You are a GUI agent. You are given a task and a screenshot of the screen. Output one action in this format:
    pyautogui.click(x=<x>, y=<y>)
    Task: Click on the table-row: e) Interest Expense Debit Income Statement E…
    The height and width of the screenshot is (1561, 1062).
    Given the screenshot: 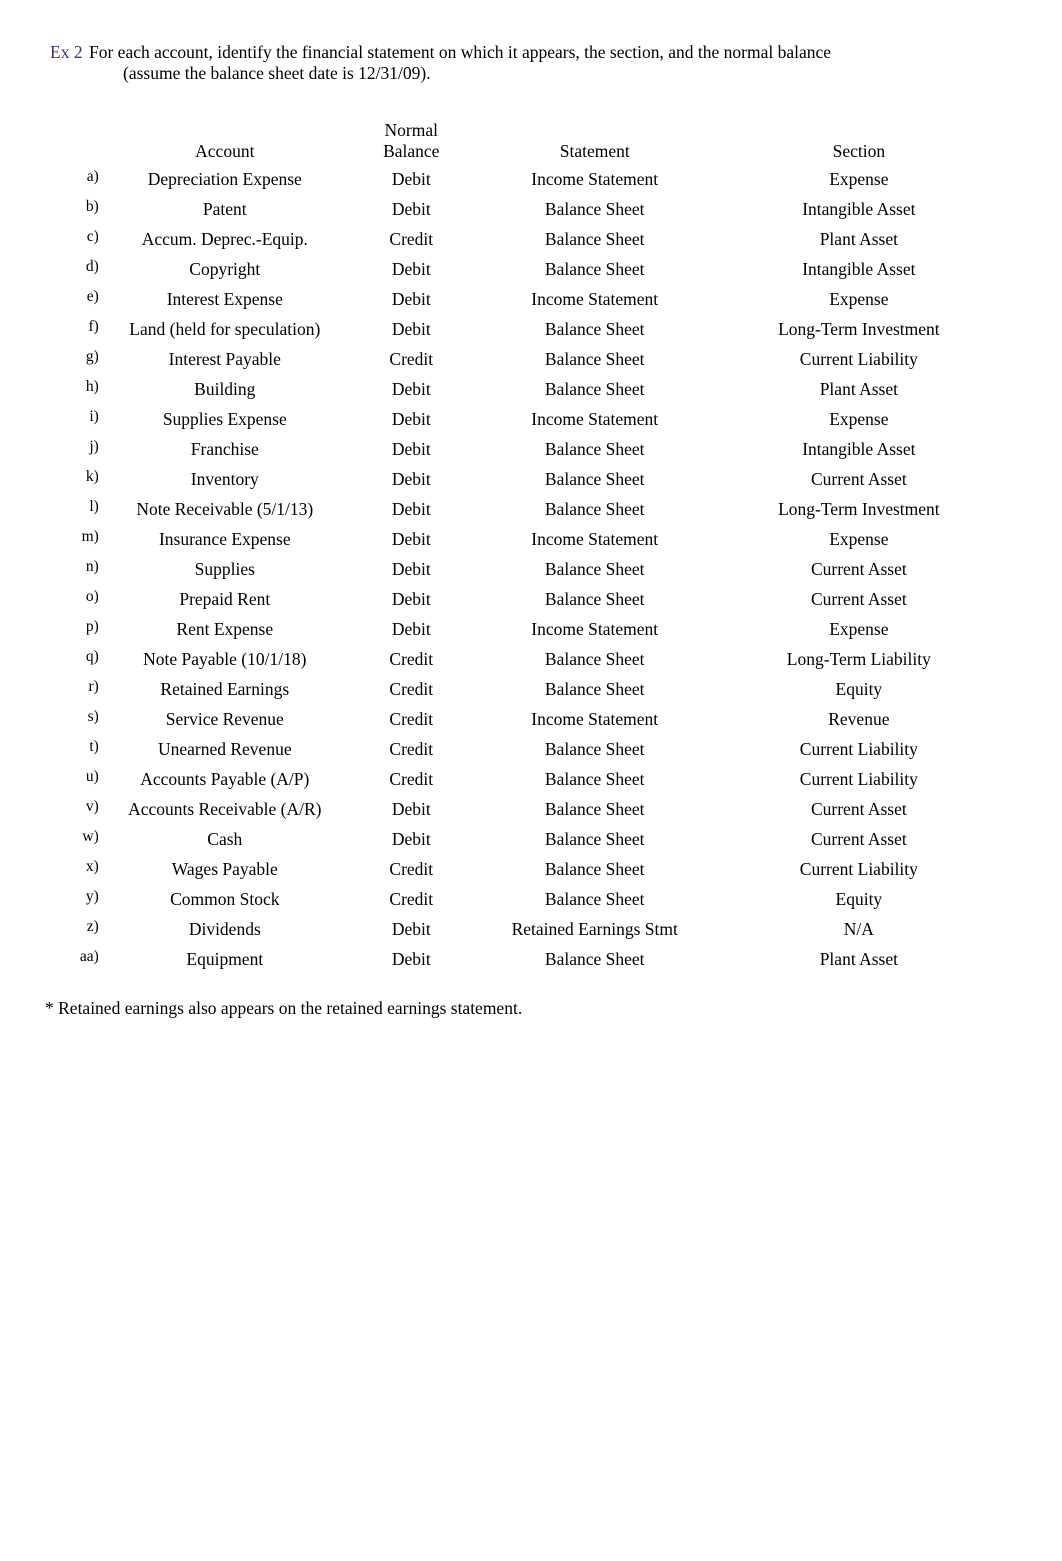 What is the action you would take?
    pyautogui.click(x=500, y=299)
    